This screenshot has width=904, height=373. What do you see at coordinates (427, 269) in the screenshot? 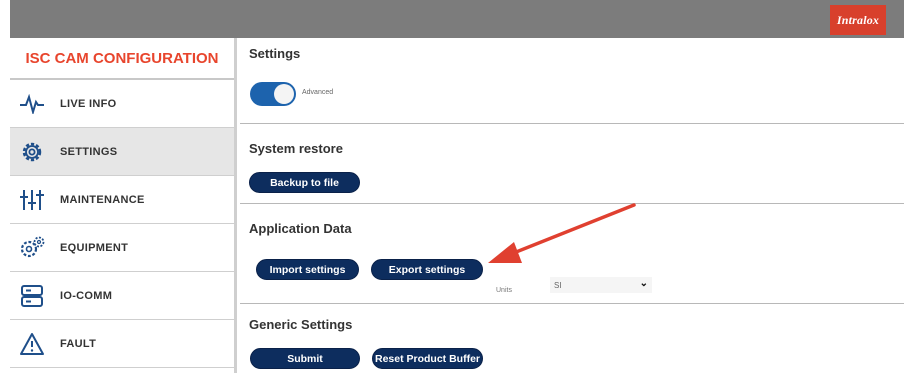
I see `export-settings-button: Export settings` at bounding box center [427, 269].